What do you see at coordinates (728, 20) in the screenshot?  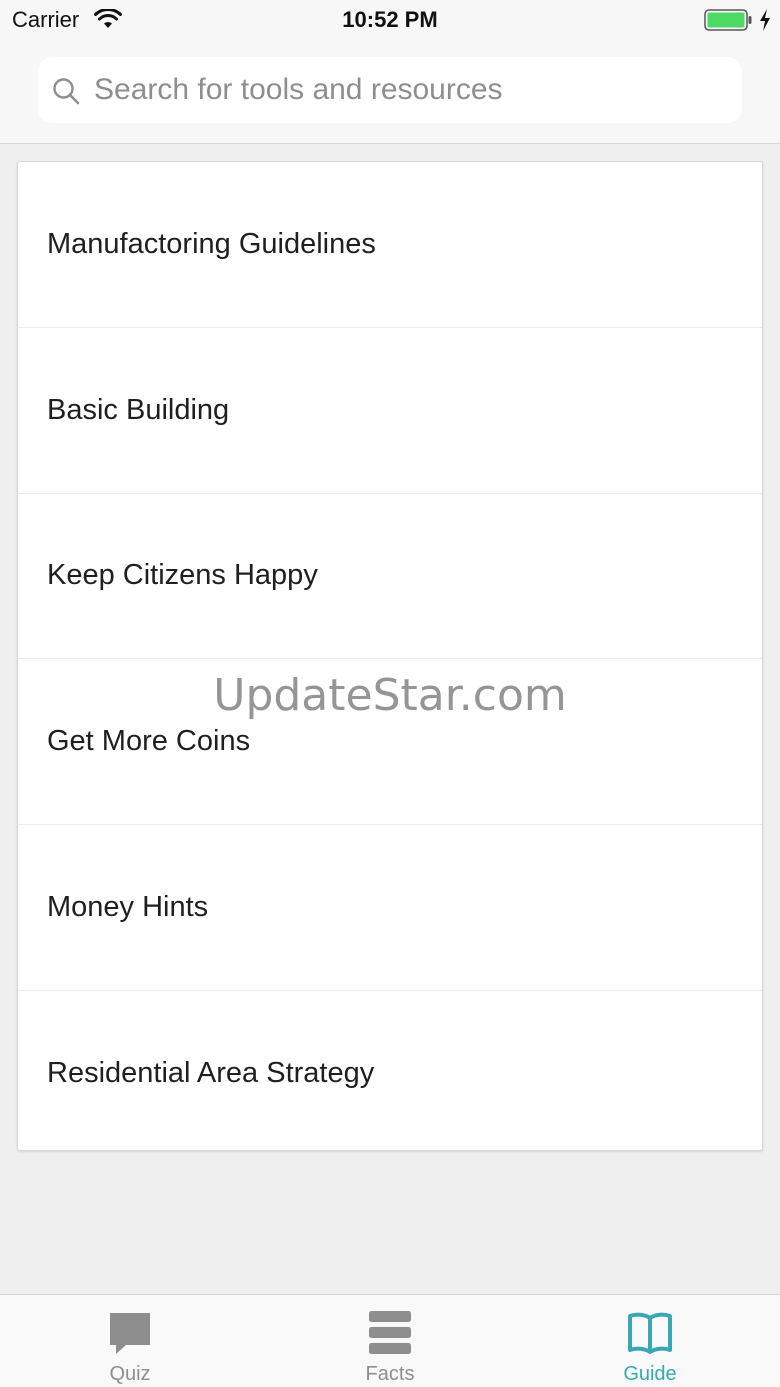 I see `battery-icon` at bounding box center [728, 20].